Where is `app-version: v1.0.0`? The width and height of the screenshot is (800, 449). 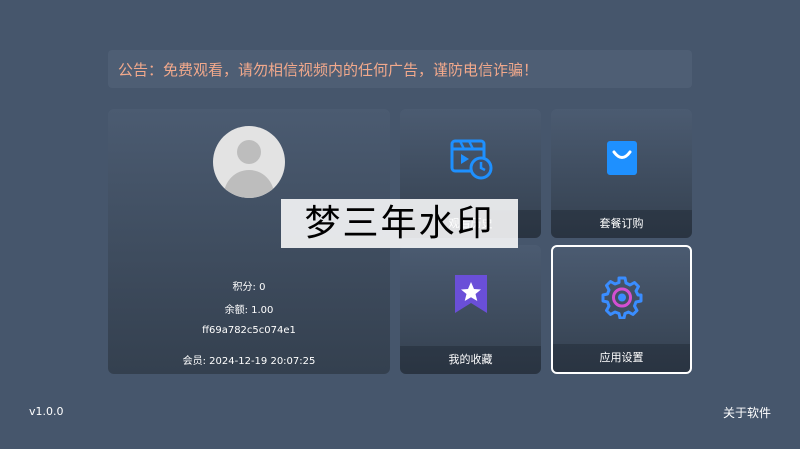
app-version: v1.0.0 is located at coordinates (46, 411).